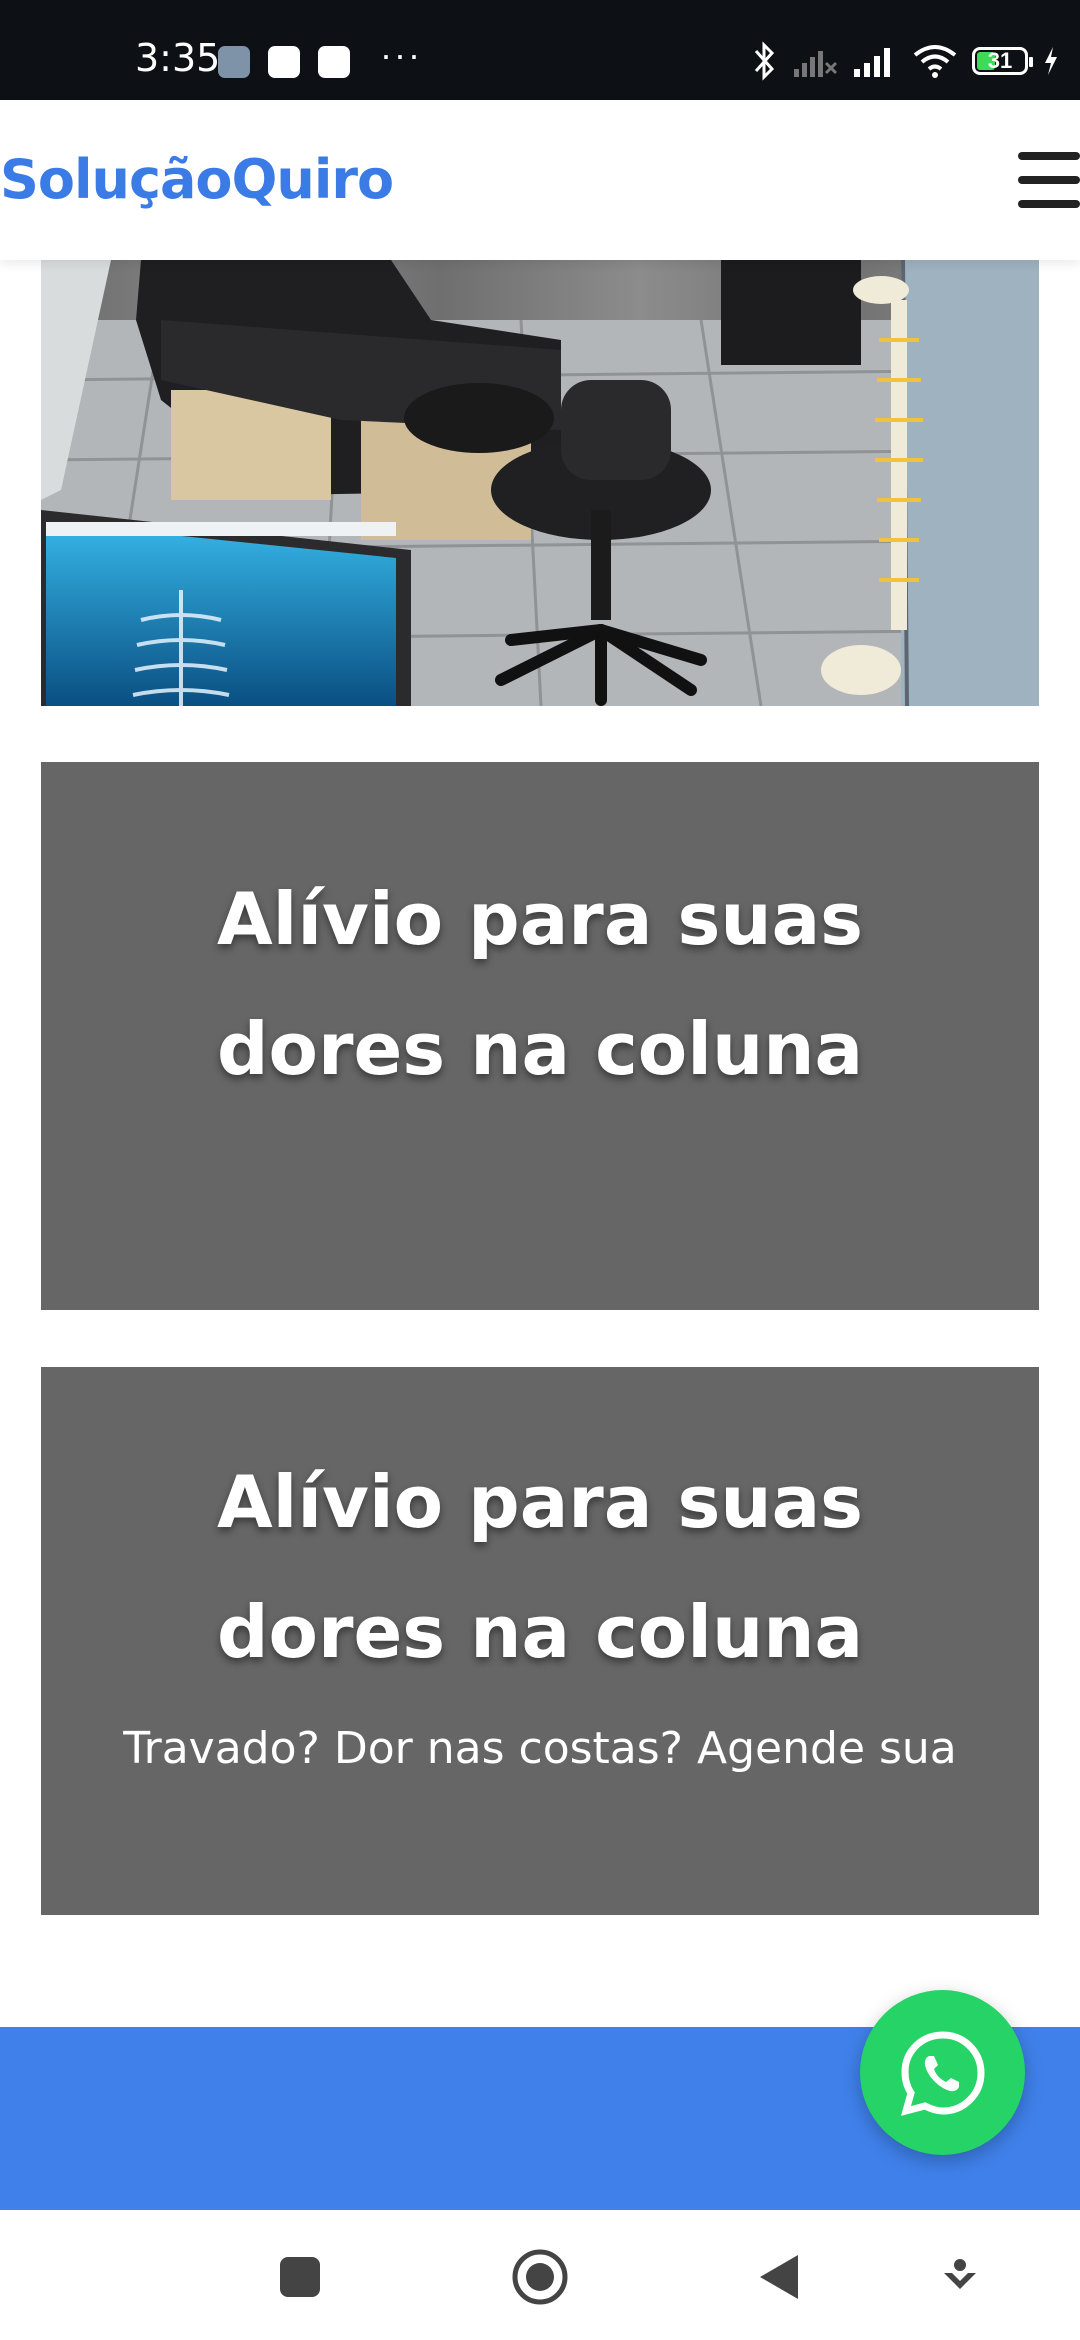 Image resolution: width=1080 pixels, height=2340 pixels. I want to click on recents-icon, so click(300, 2277).